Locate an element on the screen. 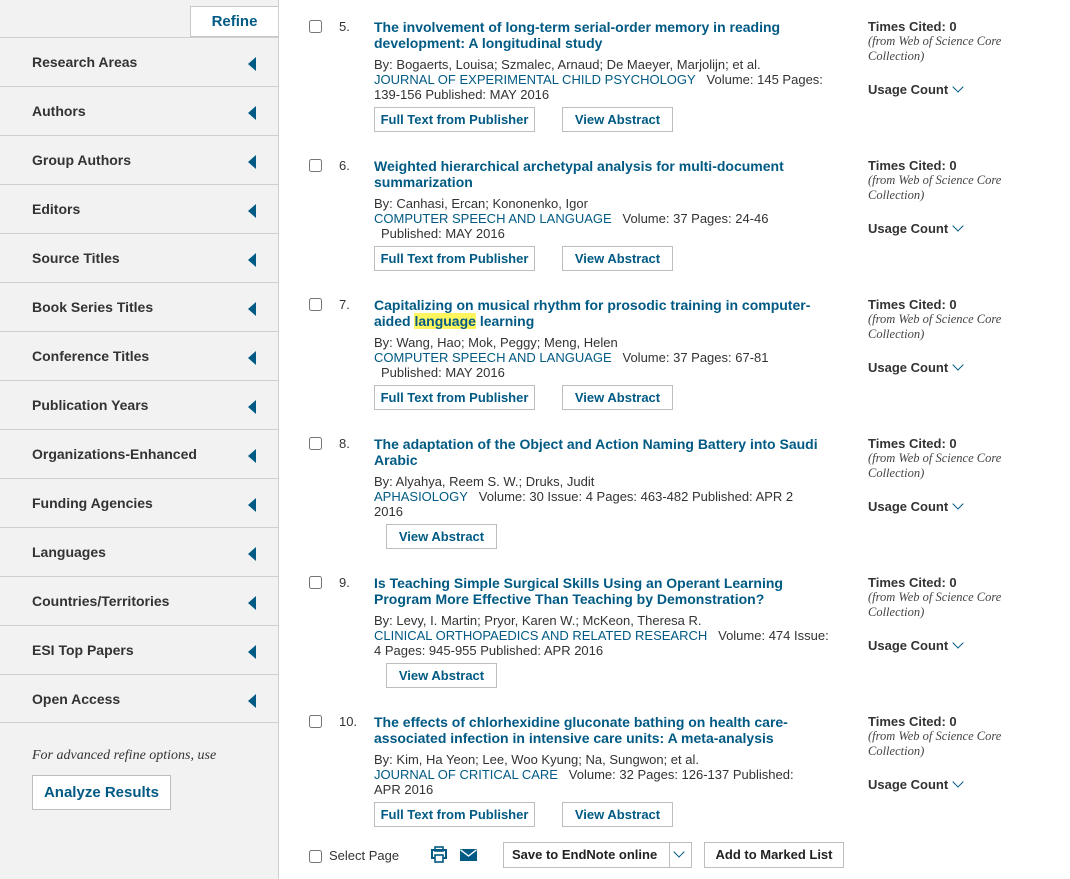 The image size is (1070, 879). facet-countries-territories: Countries/Territories is located at coordinates (139, 600).